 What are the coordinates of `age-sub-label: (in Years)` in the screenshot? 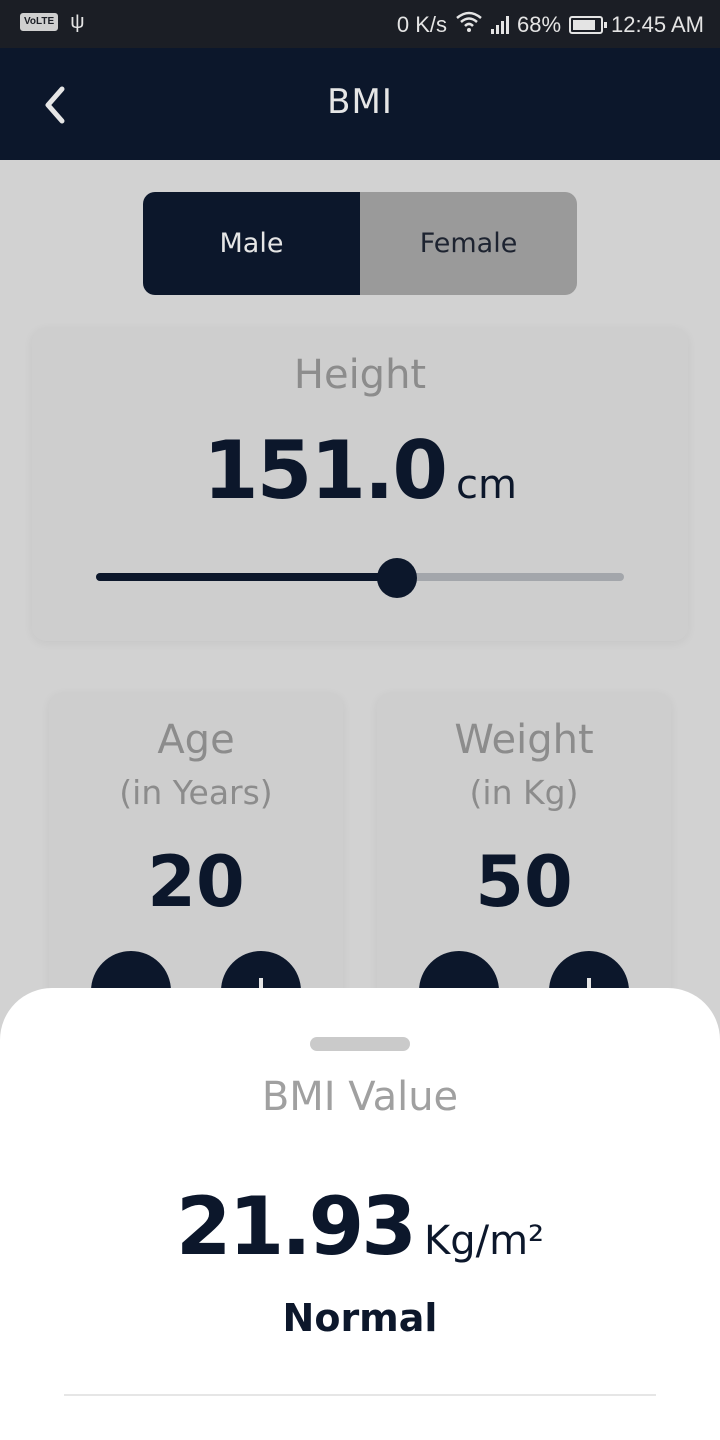 It's located at (196, 792).